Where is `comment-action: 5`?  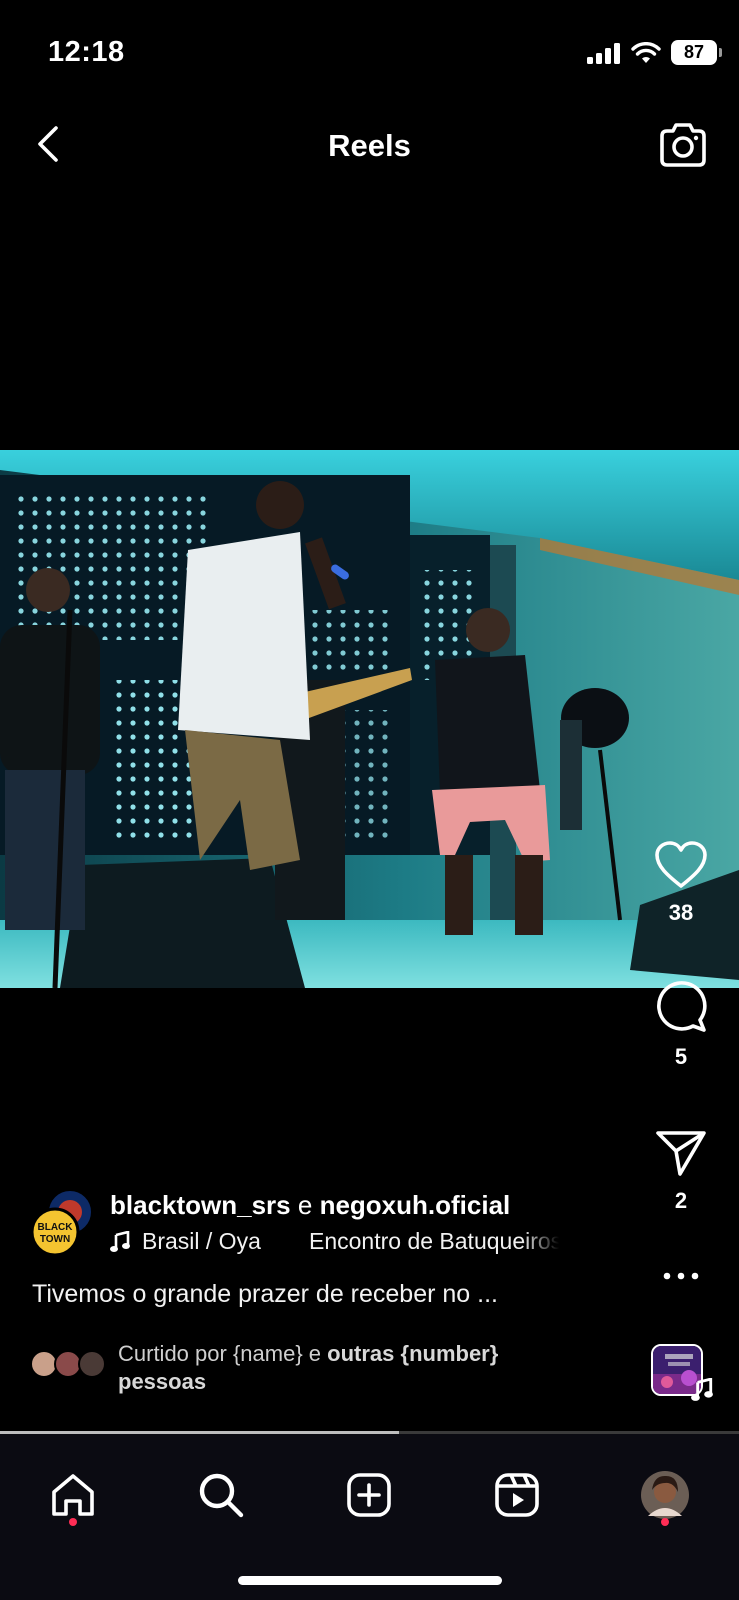
comment-action: 5 is located at coordinates (681, 1025).